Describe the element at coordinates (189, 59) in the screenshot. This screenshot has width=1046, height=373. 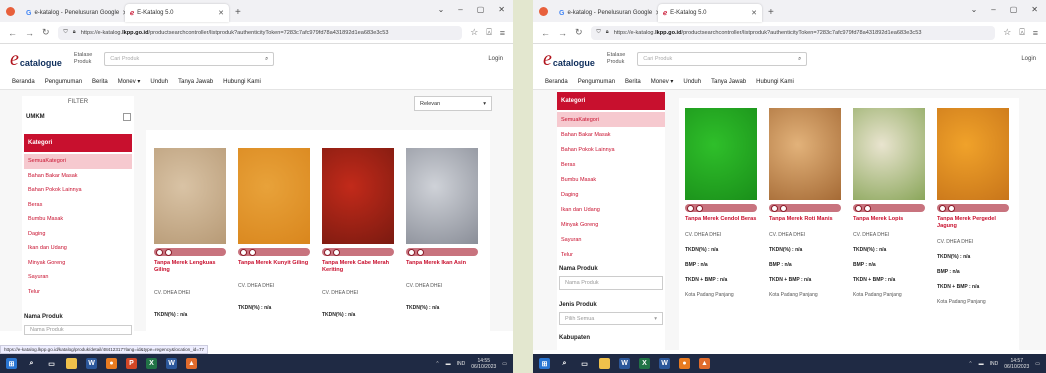
I see `search-input: Cari Produk ⌕` at that location.